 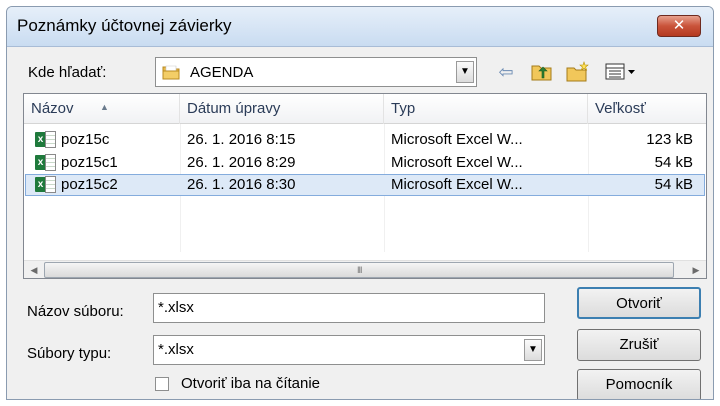 I want to click on up-folder-button, so click(x=542, y=72).